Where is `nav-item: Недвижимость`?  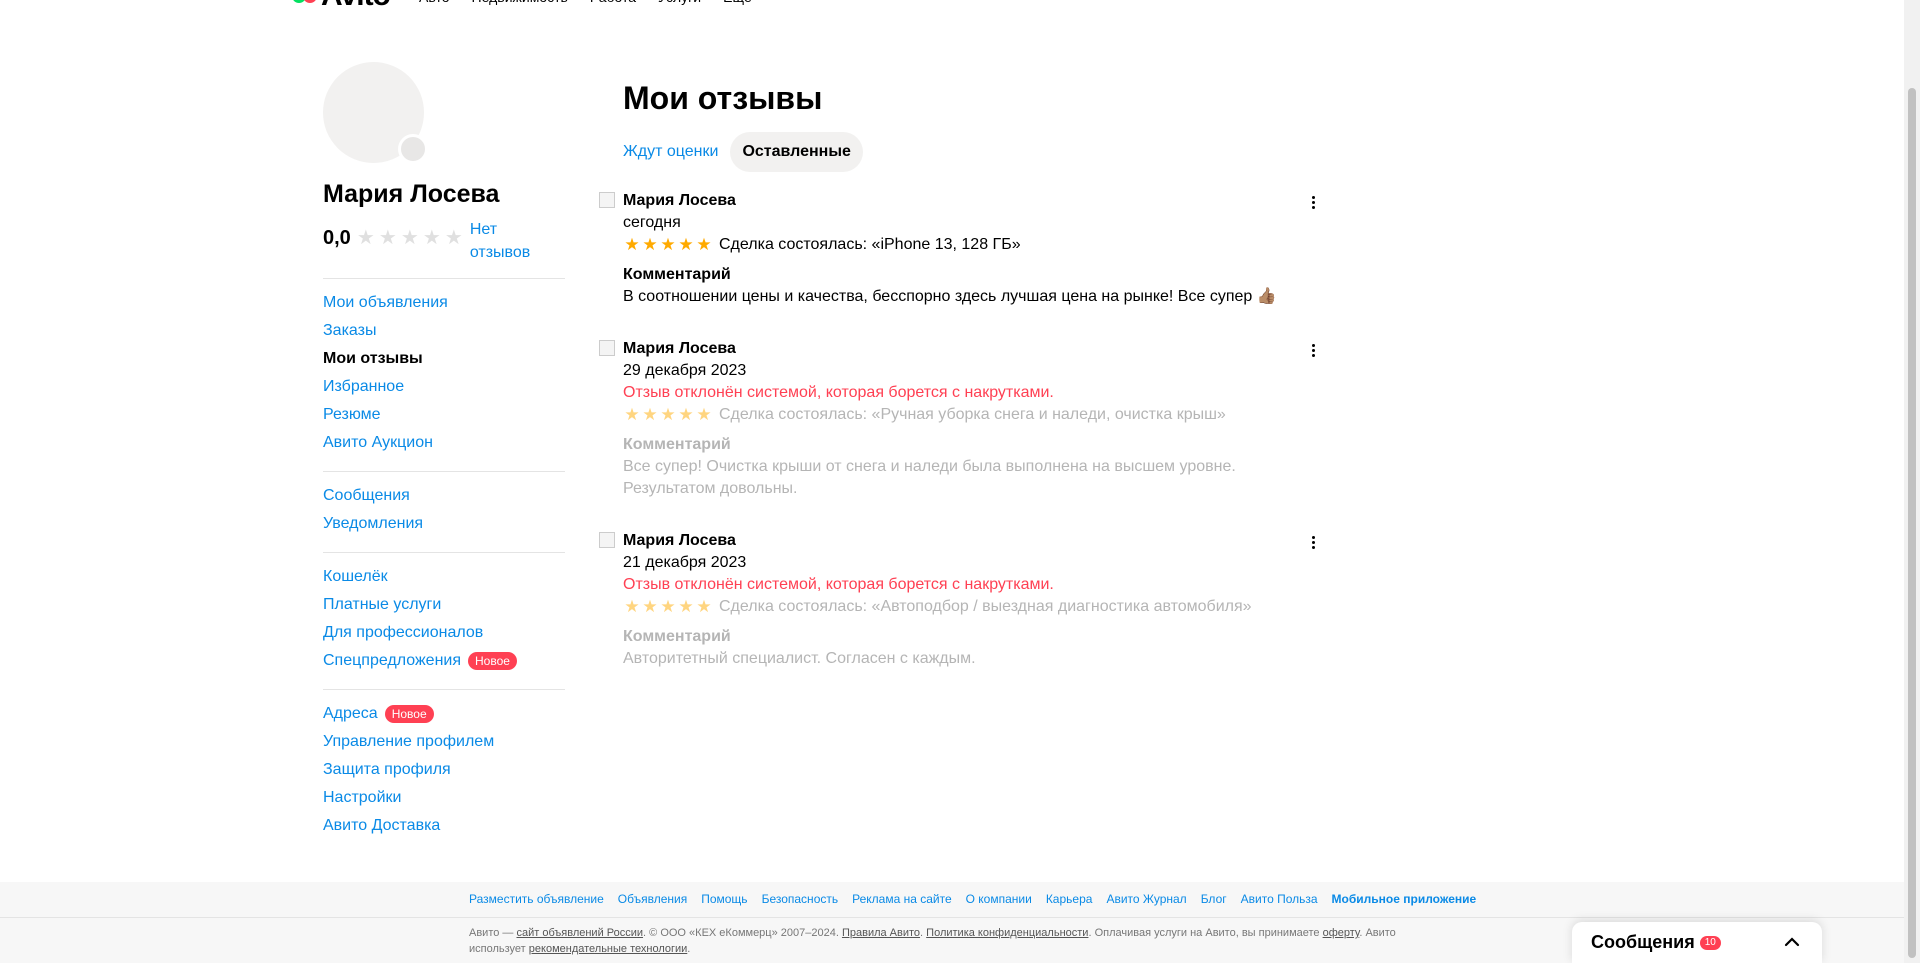
nav-item: Недвижимость is located at coordinates (520, 2).